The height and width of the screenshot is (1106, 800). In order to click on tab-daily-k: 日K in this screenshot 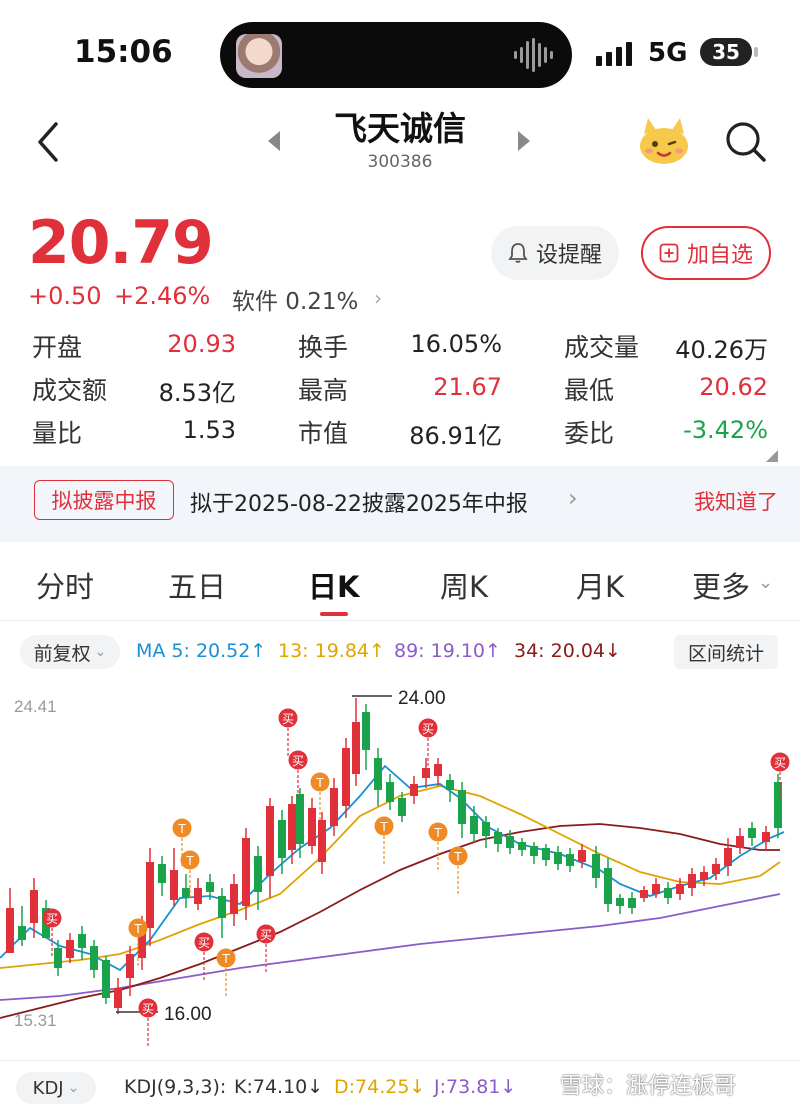, I will do `click(333, 585)`.